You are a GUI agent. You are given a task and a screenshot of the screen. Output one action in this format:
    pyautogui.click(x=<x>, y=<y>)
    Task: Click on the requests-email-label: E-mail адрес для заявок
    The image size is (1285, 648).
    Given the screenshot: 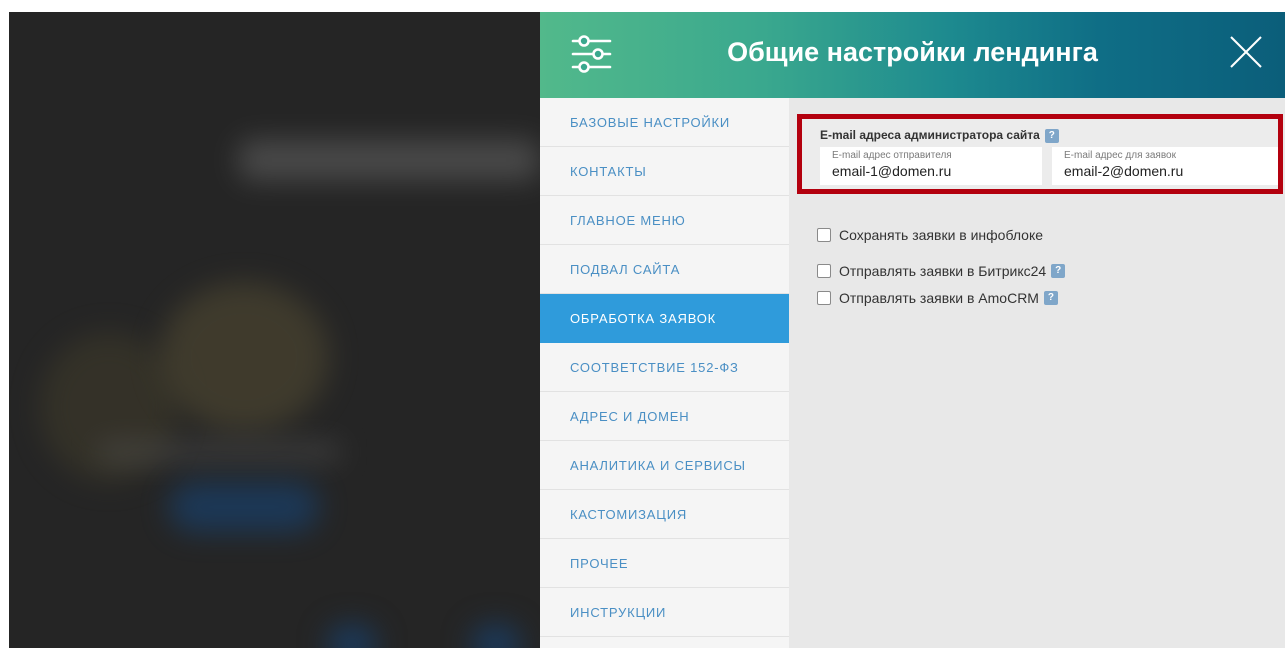 What is the action you would take?
    pyautogui.click(x=1120, y=155)
    